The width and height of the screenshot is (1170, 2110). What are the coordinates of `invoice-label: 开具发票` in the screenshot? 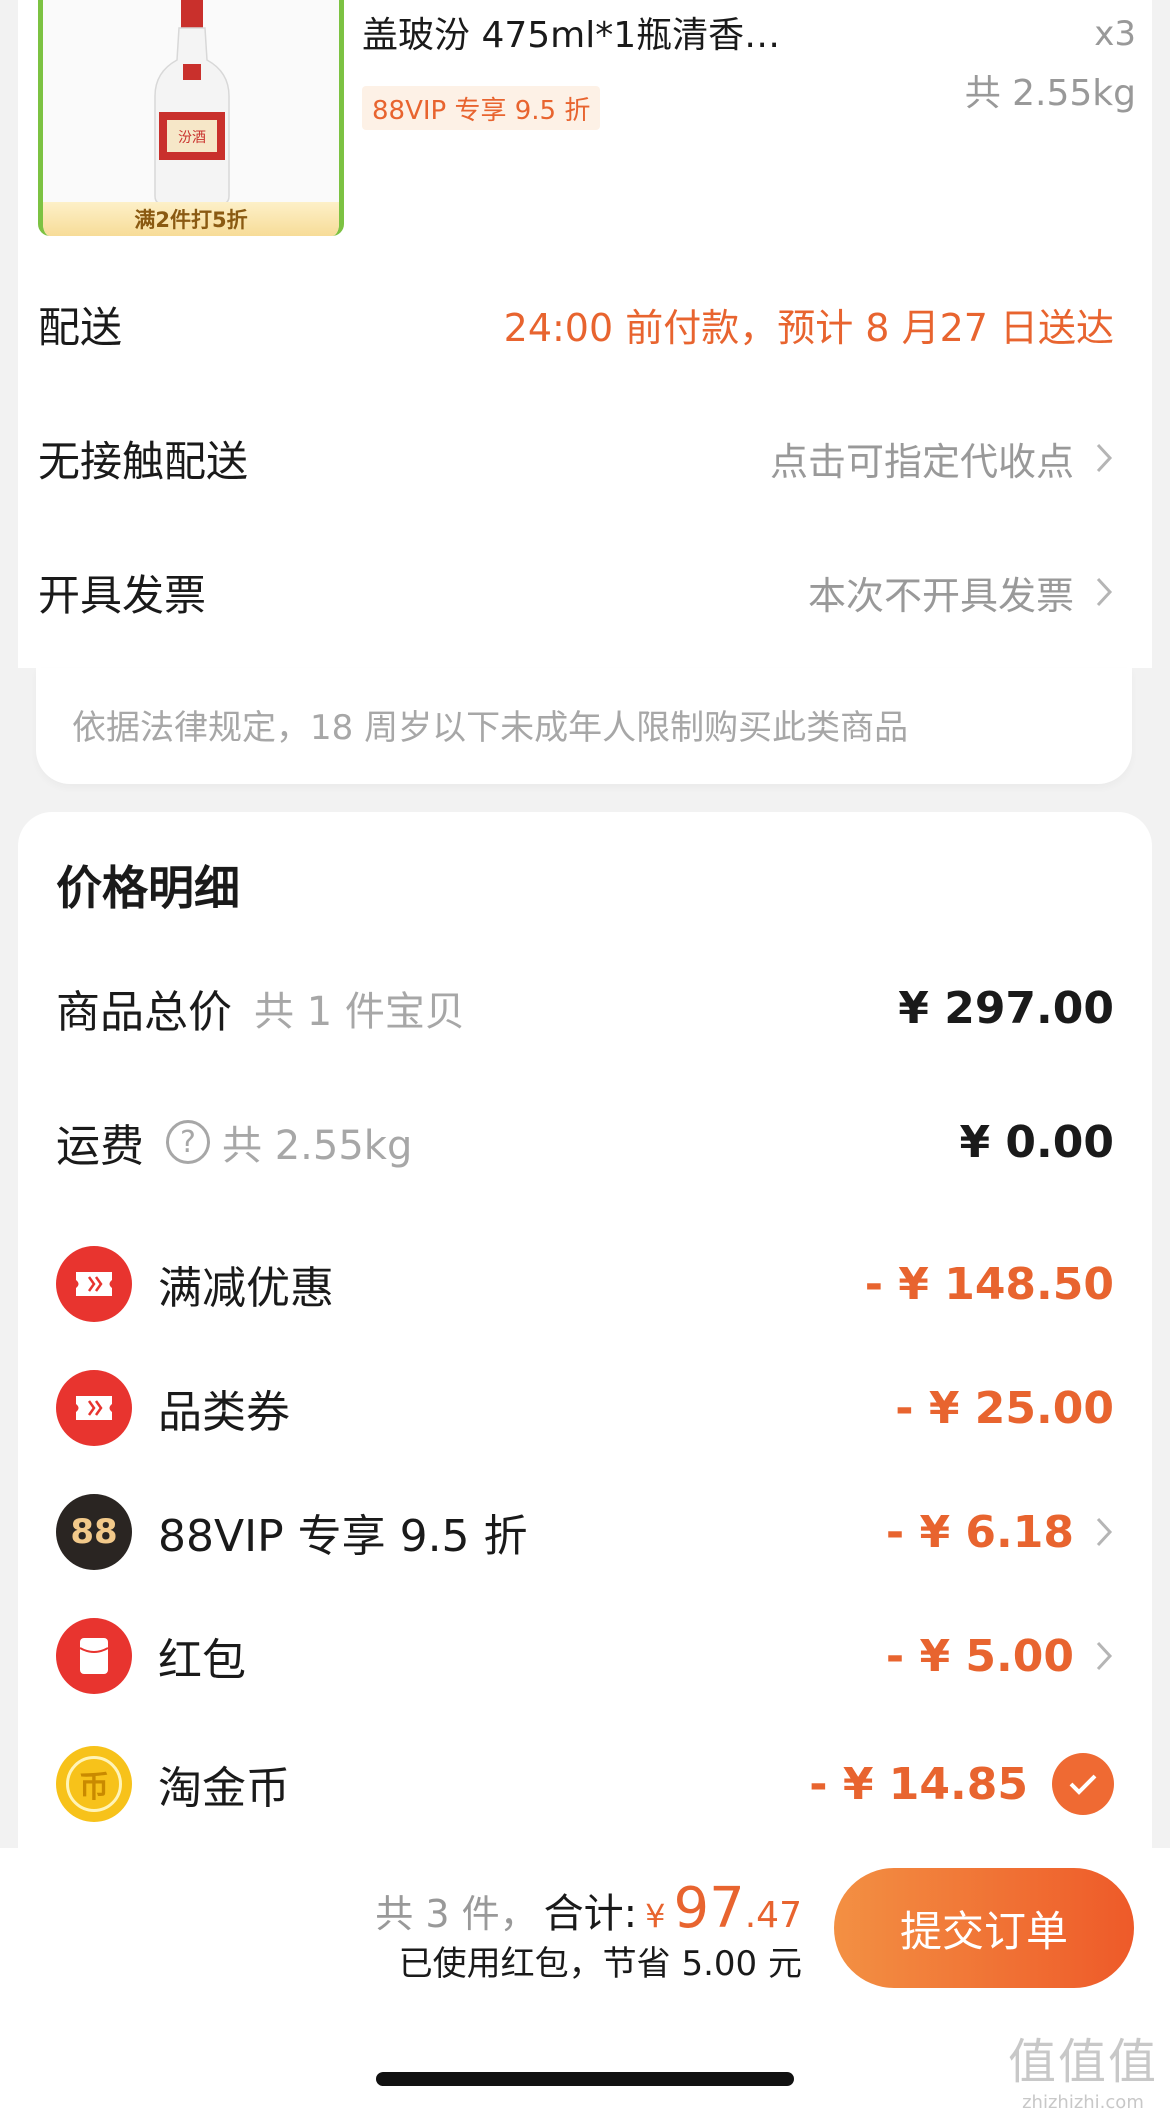 It's located at (122, 595).